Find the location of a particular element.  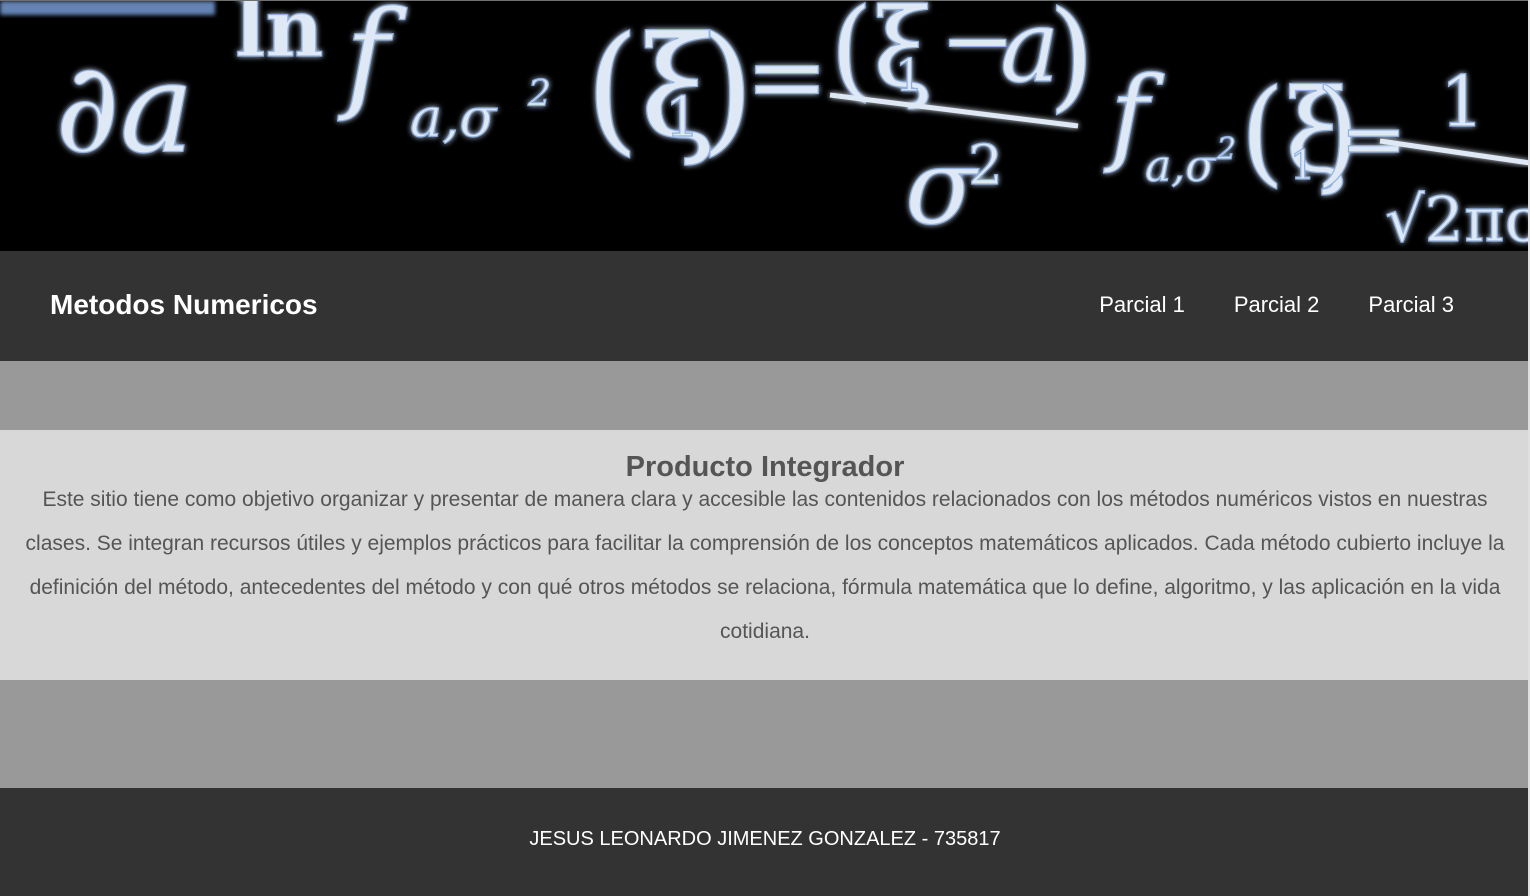

spacer-band-top is located at coordinates (765, 395).